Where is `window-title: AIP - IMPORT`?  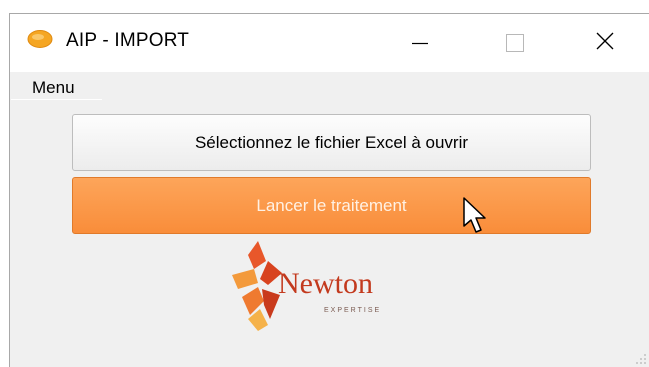 window-title: AIP - IMPORT is located at coordinates (128, 40).